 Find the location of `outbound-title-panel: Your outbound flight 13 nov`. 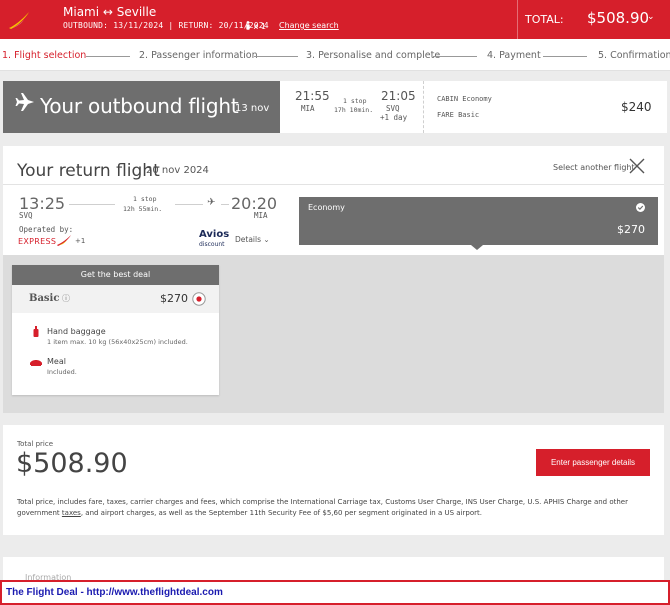

outbound-title-panel: Your outbound flight 13 nov is located at coordinates (141, 107).